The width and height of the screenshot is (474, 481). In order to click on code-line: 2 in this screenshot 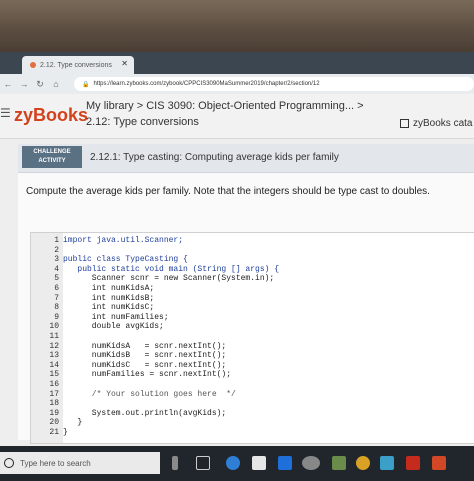, I will do `click(155, 251)`.